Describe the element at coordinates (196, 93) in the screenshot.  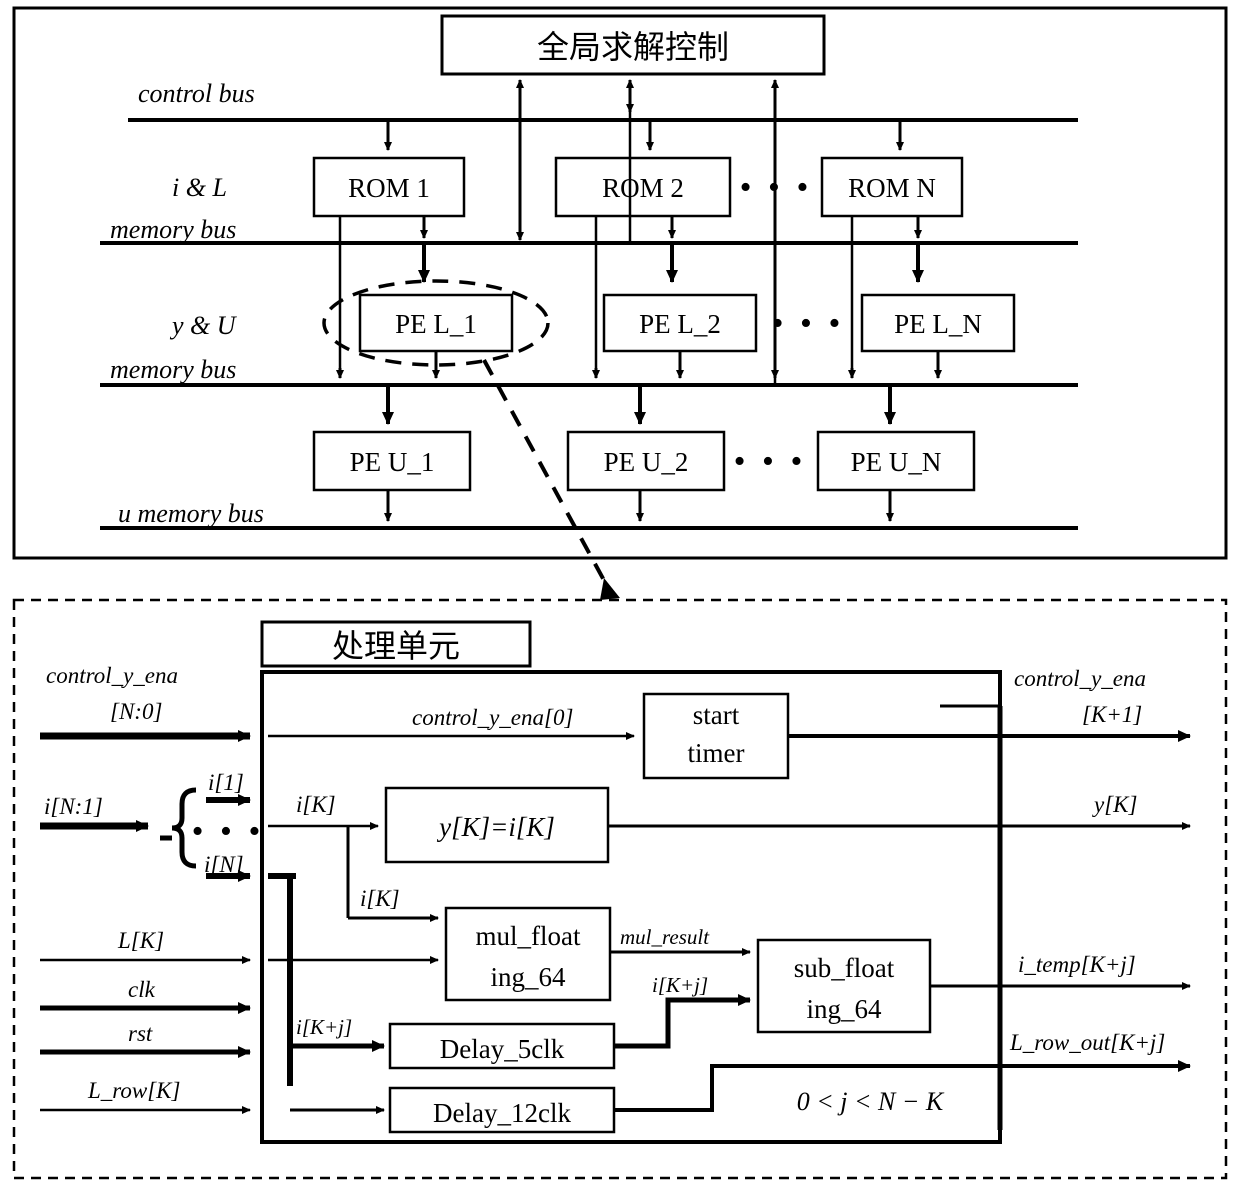
I see `control-bus-label: control bus` at that location.